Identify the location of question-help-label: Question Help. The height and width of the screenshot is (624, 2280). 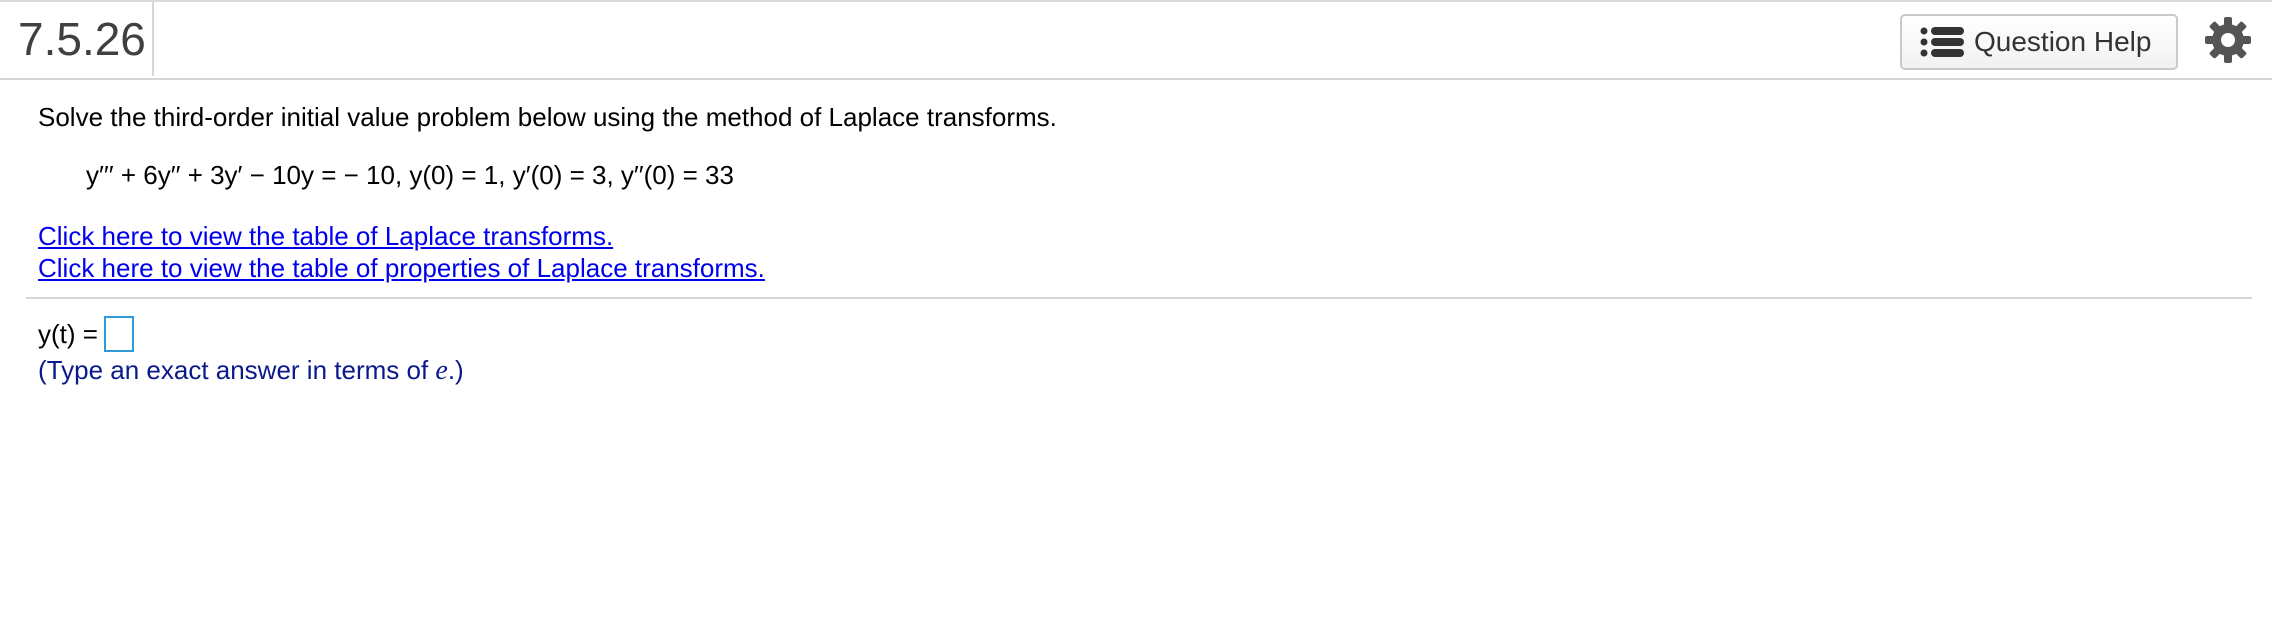
(2063, 41).